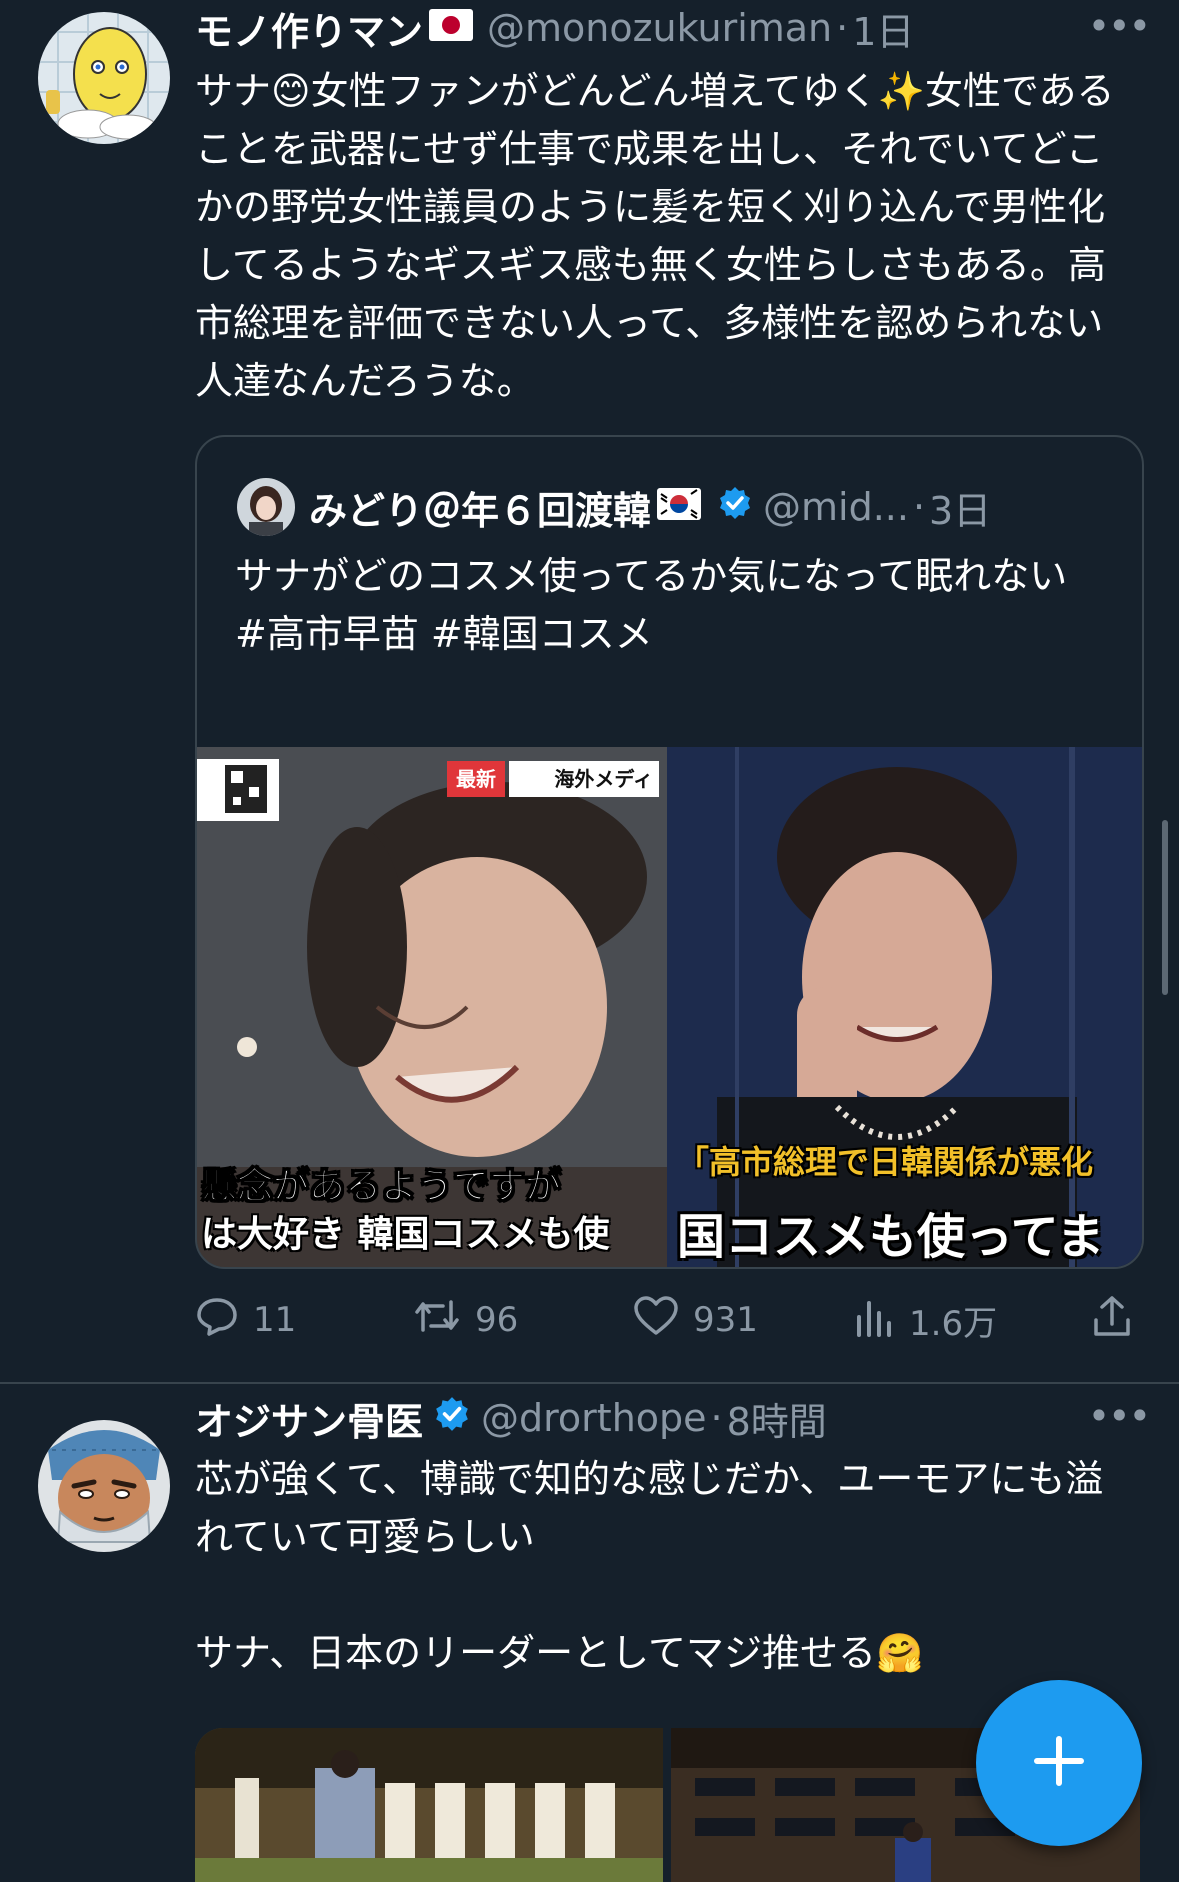  Describe the element at coordinates (883, 28) in the screenshot. I see `timestamp: 1日` at that location.